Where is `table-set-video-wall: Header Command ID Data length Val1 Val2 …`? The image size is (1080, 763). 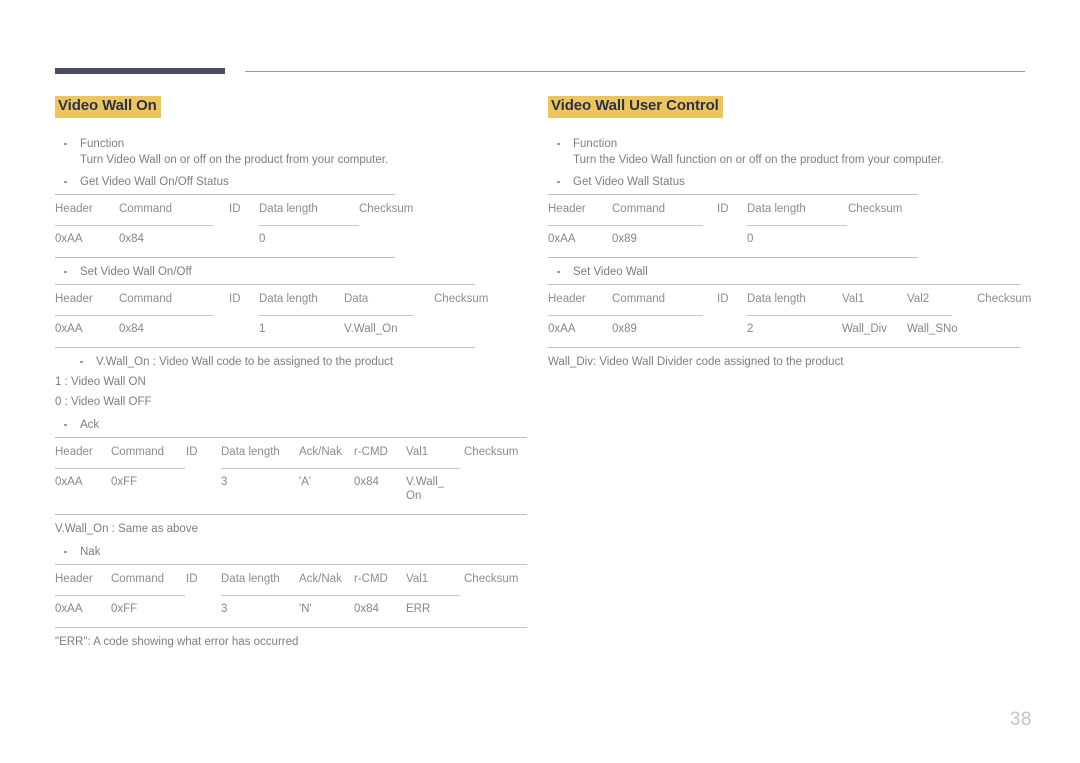 table-set-video-wall: Header Command ID Data length Val1 Val2 … is located at coordinates (789, 315).